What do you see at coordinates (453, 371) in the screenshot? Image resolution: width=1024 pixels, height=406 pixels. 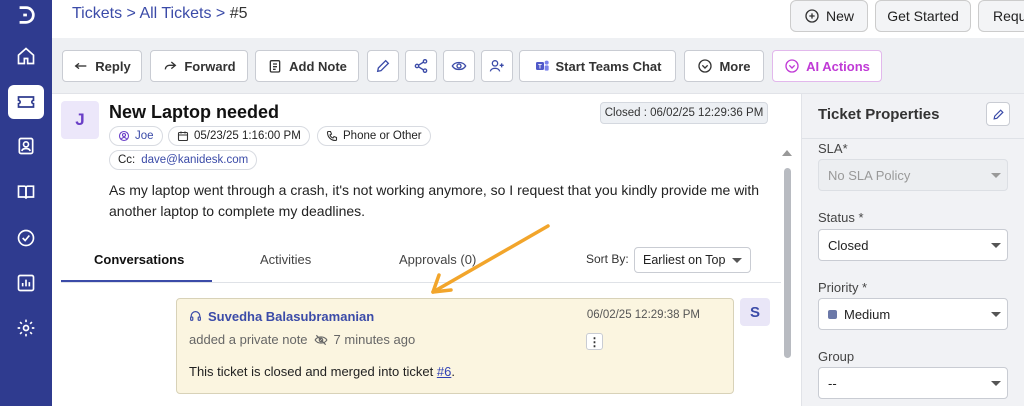 I see `note-body-end: .` at bounding box center [453, 371].